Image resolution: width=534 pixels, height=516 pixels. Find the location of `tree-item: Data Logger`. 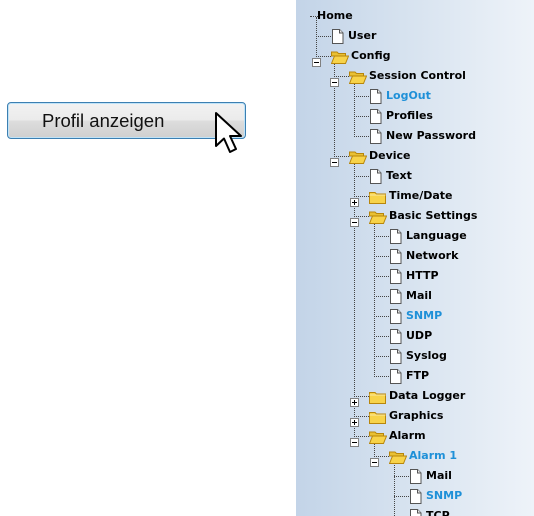

tree-item: Data Logger is located at coordinates (415, 397).